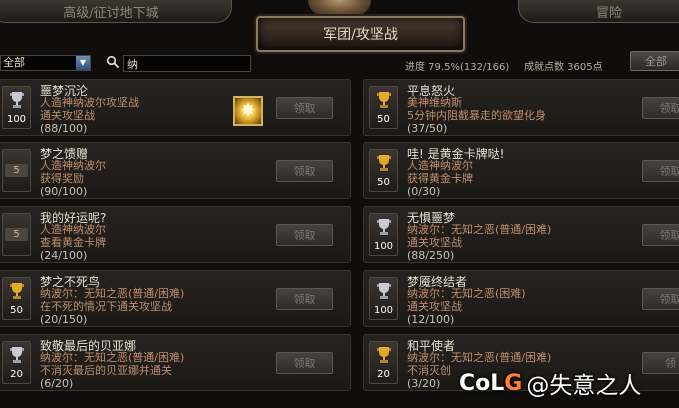 The width and height of the screenshot is (679, 408). Describe the element at coordinates (175, 107) in the screenshot. I see `achievement-card: 100 噩梦沉沦 人造神纳波尔攻坚战 通关攻坚战 (88/100) 领取` at that location.